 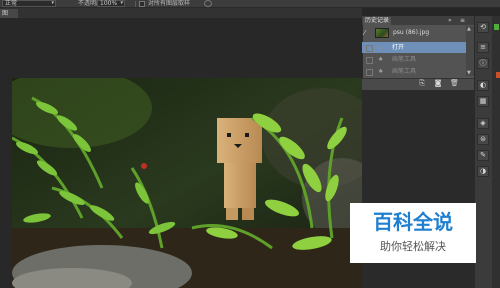 I want to click on document-tab: 图, so click(x=9, y=13).